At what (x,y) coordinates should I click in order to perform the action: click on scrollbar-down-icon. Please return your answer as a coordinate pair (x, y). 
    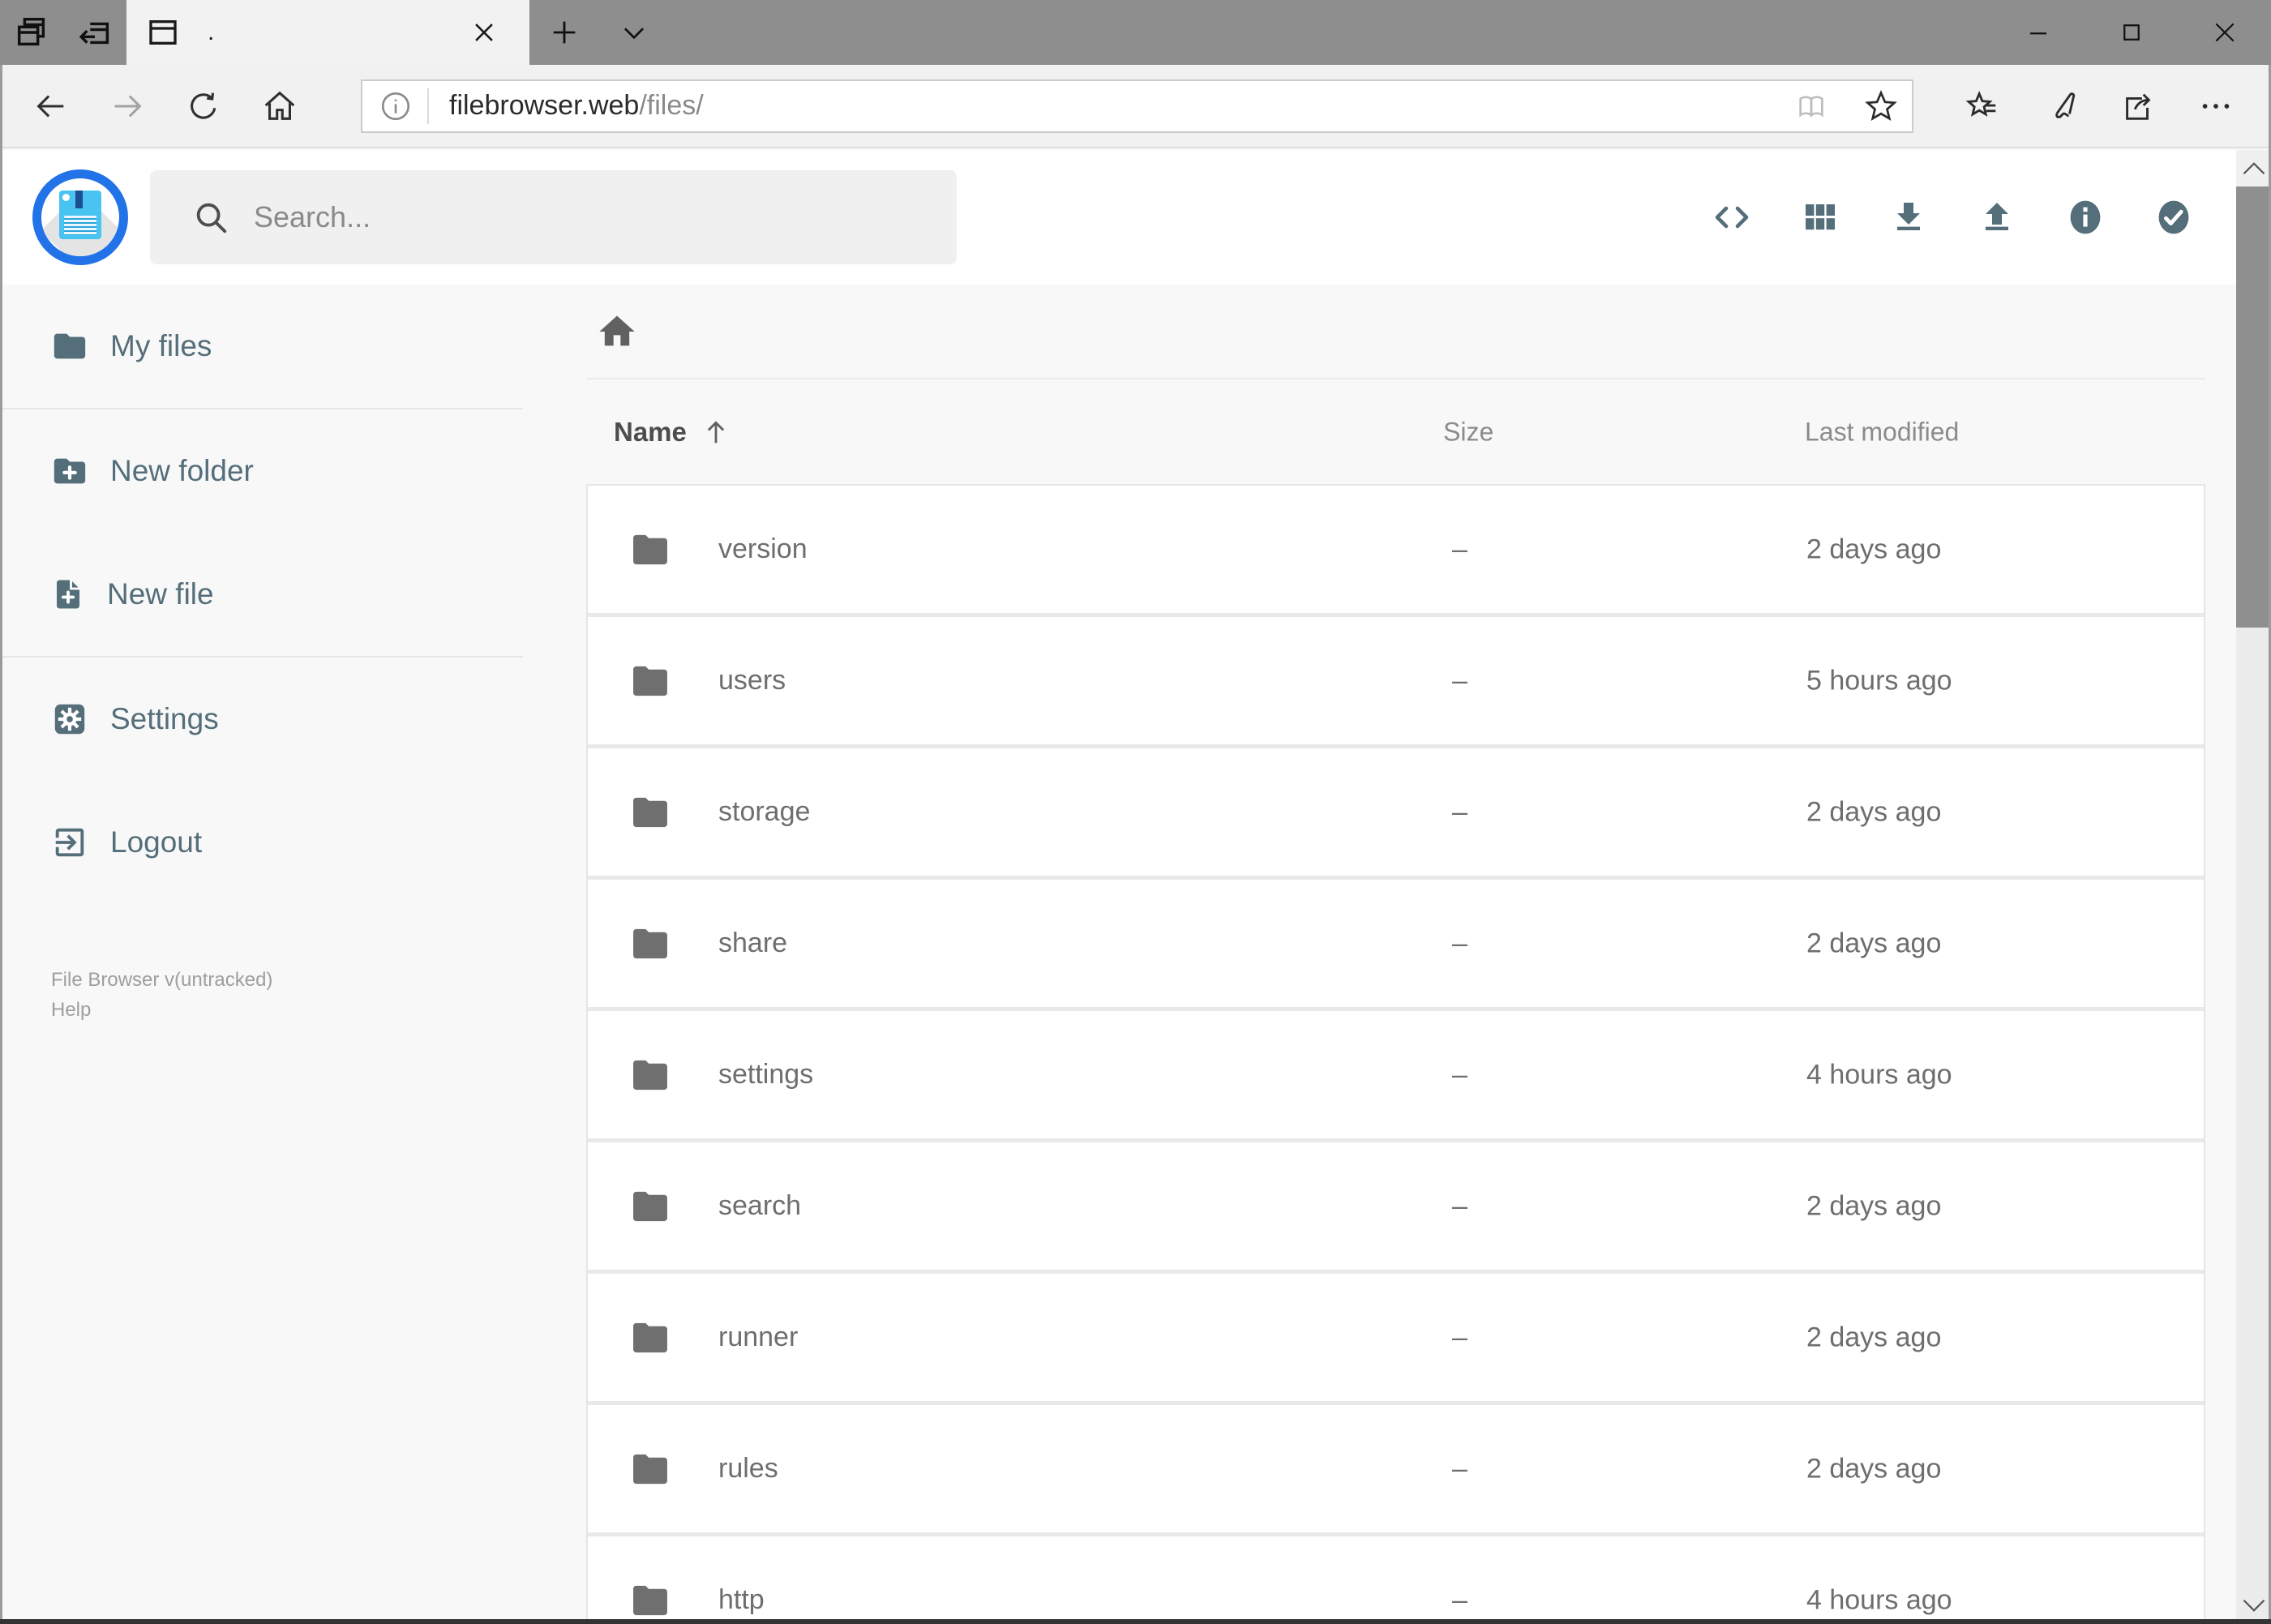
    Looking at the image, I should click on (2253, 1605).